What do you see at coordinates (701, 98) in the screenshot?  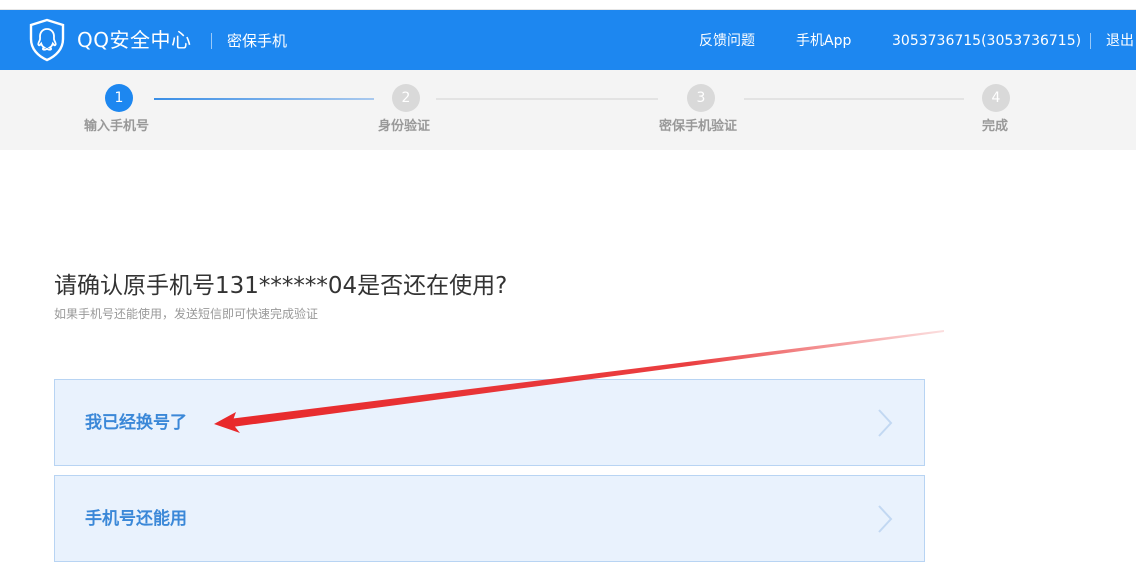 I see `step-3-number: 3` at bounding box center [701, 98].